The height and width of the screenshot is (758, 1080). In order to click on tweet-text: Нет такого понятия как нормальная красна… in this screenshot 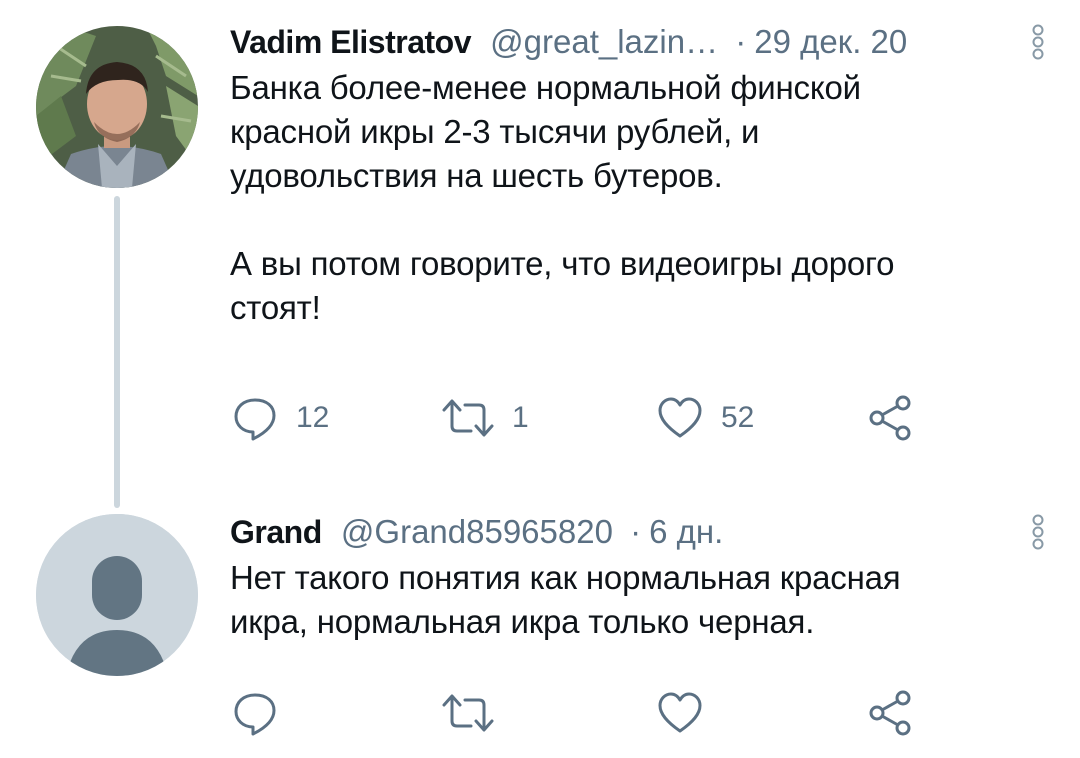, I will do `click(565, 599)`.